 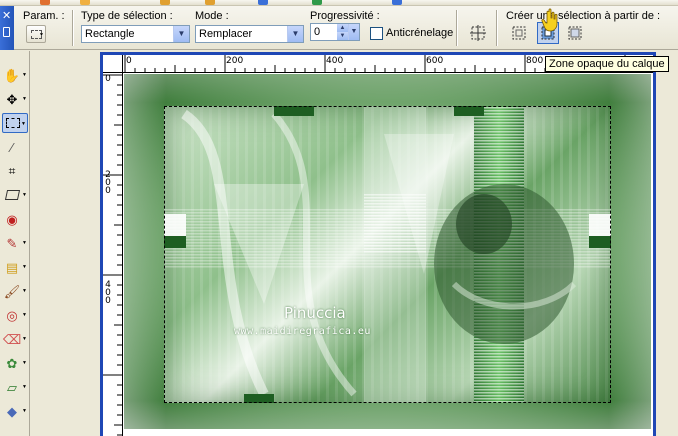 I want to click on tool-target: ◎ ▼, so click(x=15, y=315).